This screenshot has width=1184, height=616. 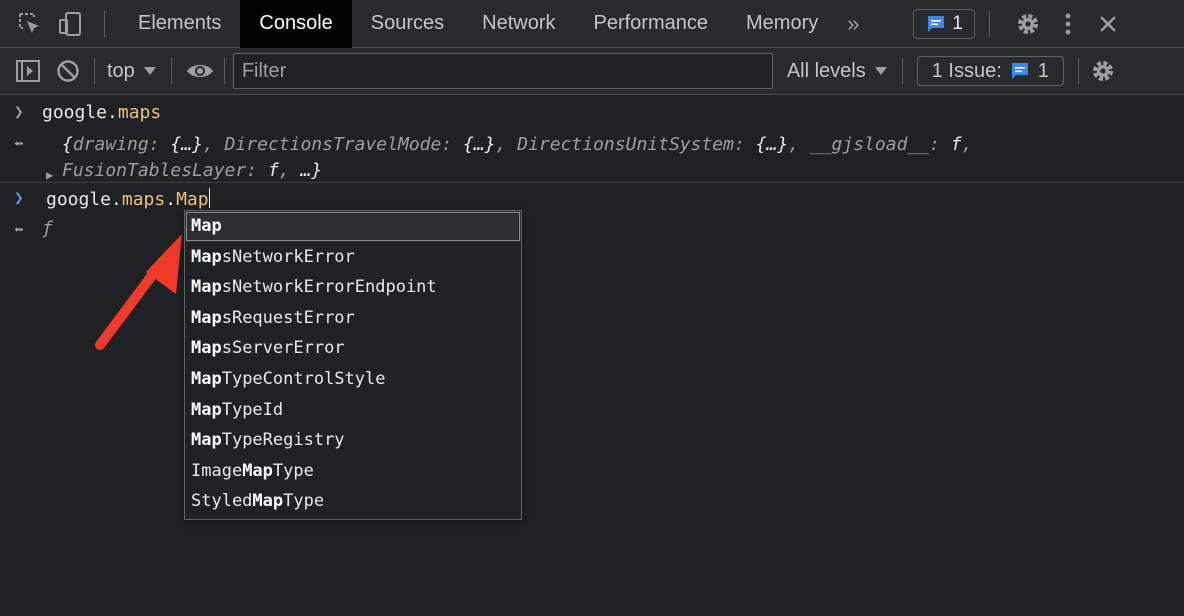 I want to click on context-selector: top, so click(x=129, y=71).